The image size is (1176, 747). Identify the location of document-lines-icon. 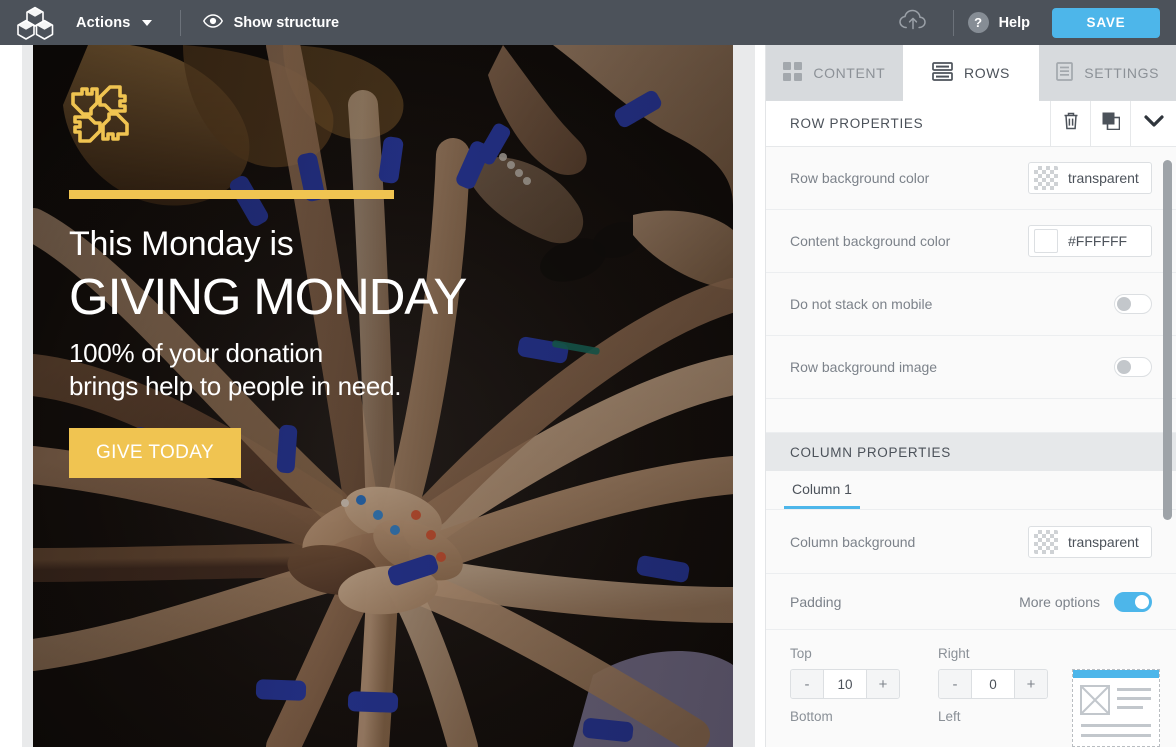
(1065, 72).